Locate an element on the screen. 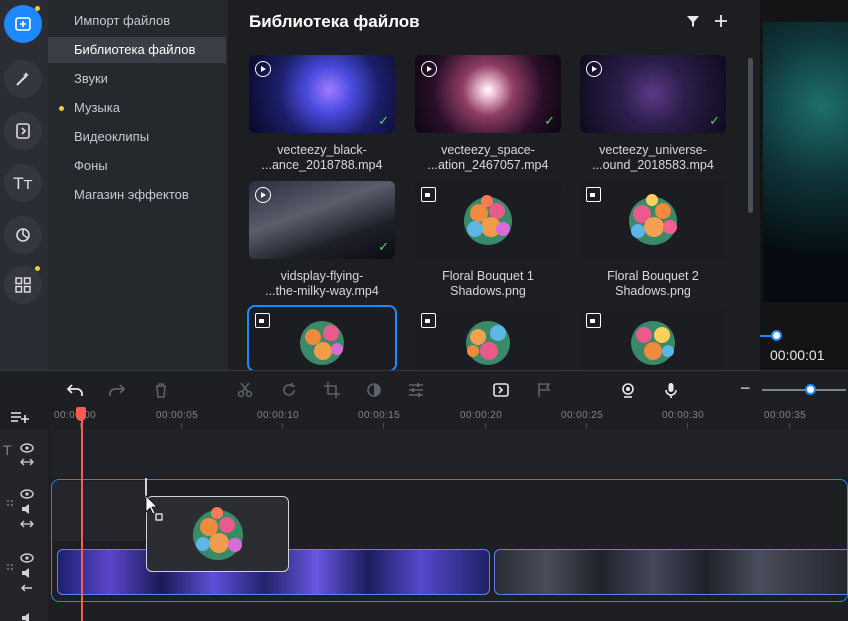  zoom-slider-track is located at coordinates (804, 390).